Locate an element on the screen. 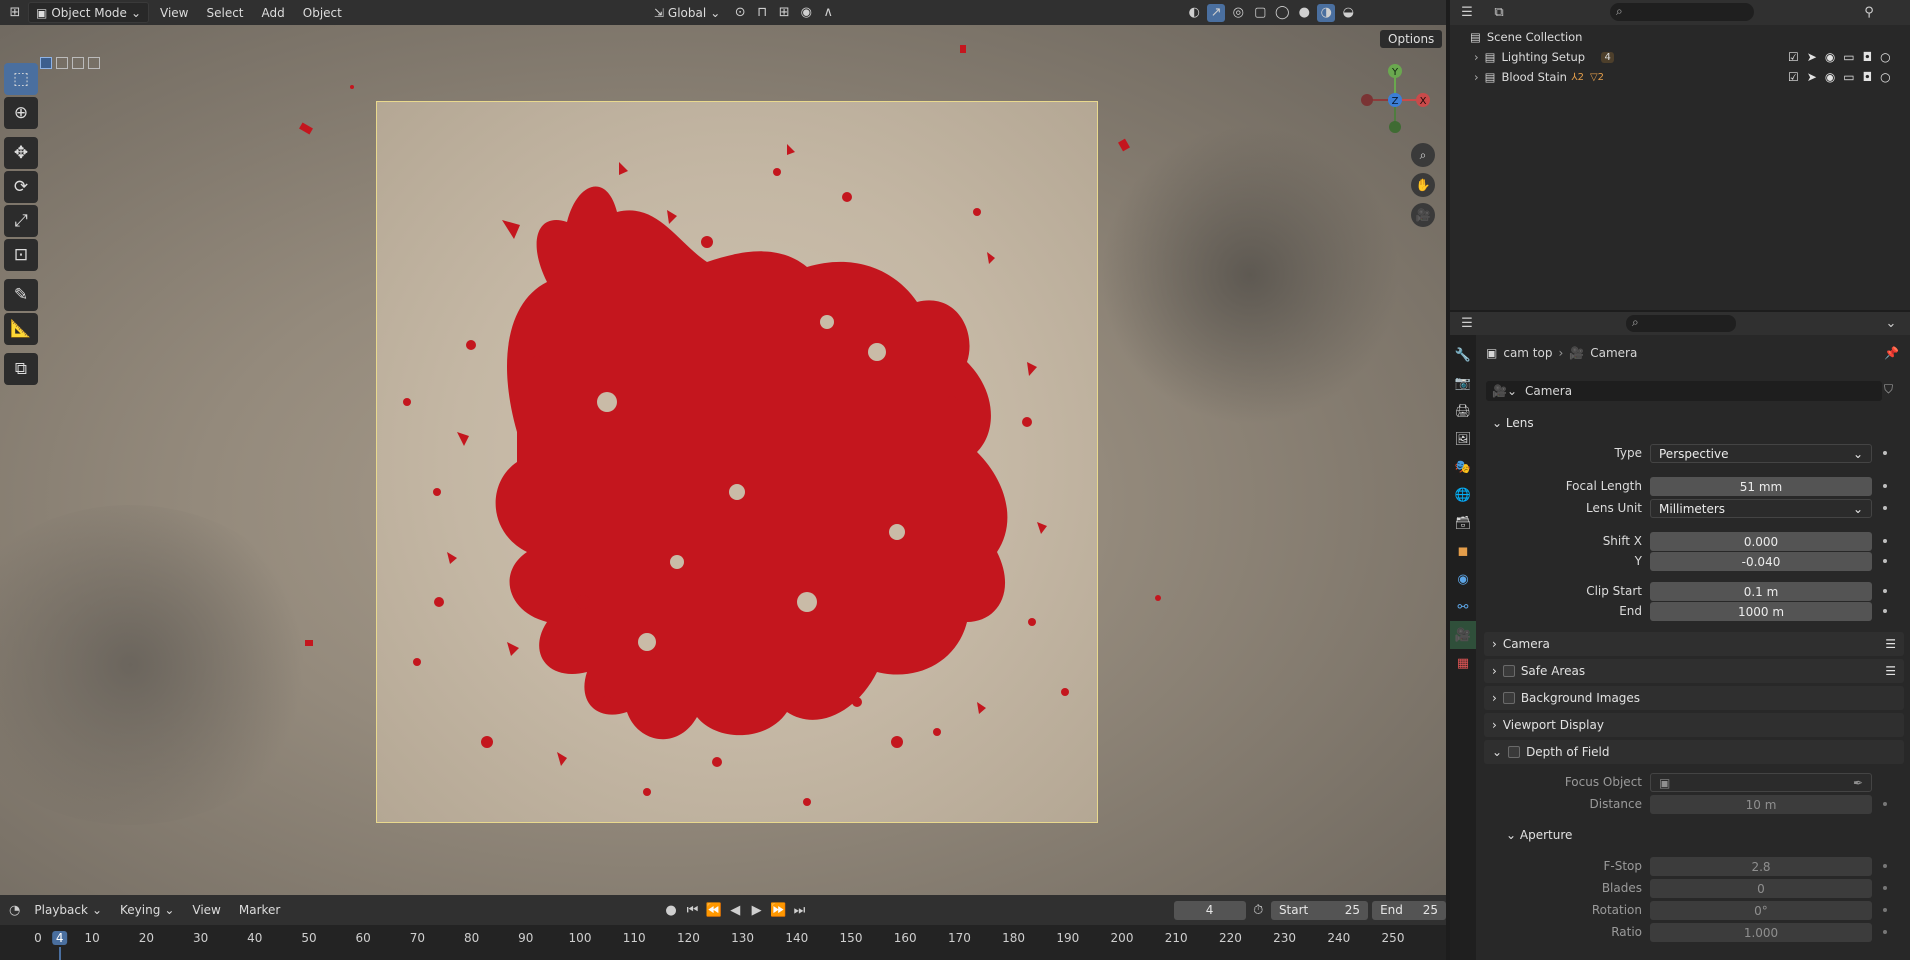 This screenshot has width=1910, height=960. view-layer-tab-icon: 🖼 is located at coordinates (1463, 439).